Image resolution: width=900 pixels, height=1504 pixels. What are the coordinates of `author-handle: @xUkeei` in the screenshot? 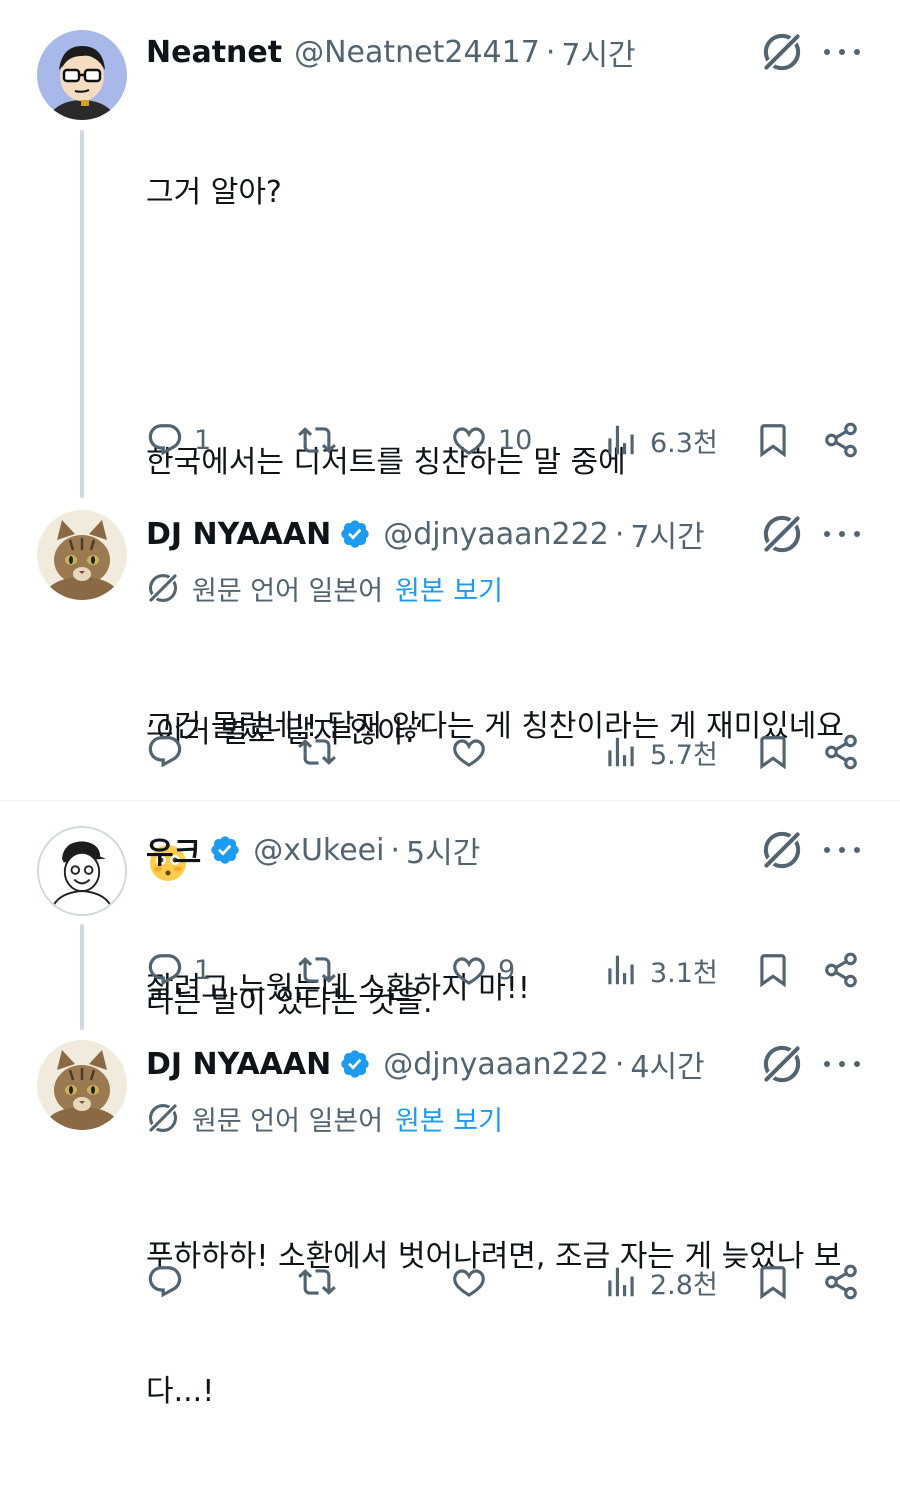 It's located at (318, 850).